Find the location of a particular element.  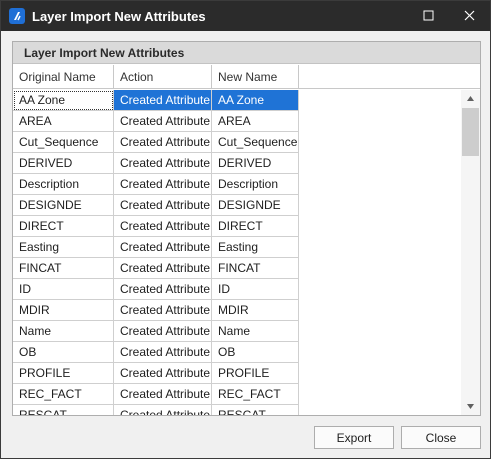

cell-new-name: Cut_Sequence is located at coordinates (255, 142).